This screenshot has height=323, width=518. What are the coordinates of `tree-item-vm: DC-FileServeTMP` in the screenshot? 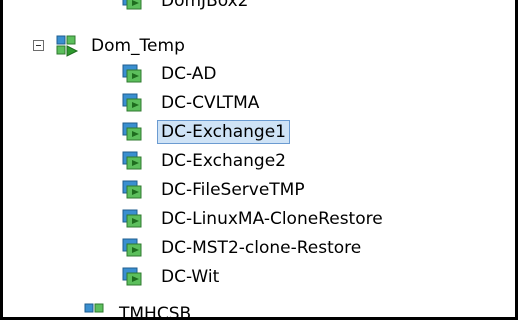 It's located at (215, 190).